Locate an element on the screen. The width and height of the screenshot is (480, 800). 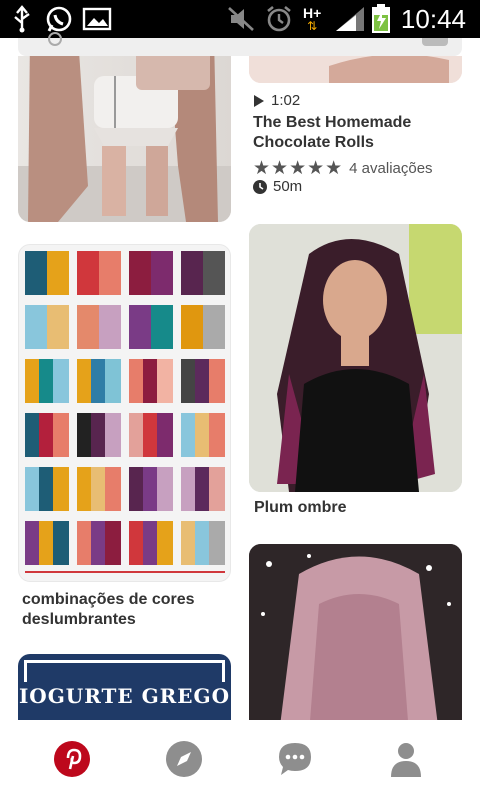
video-duration-label: 1:02 is located at coordinates (286, 100).